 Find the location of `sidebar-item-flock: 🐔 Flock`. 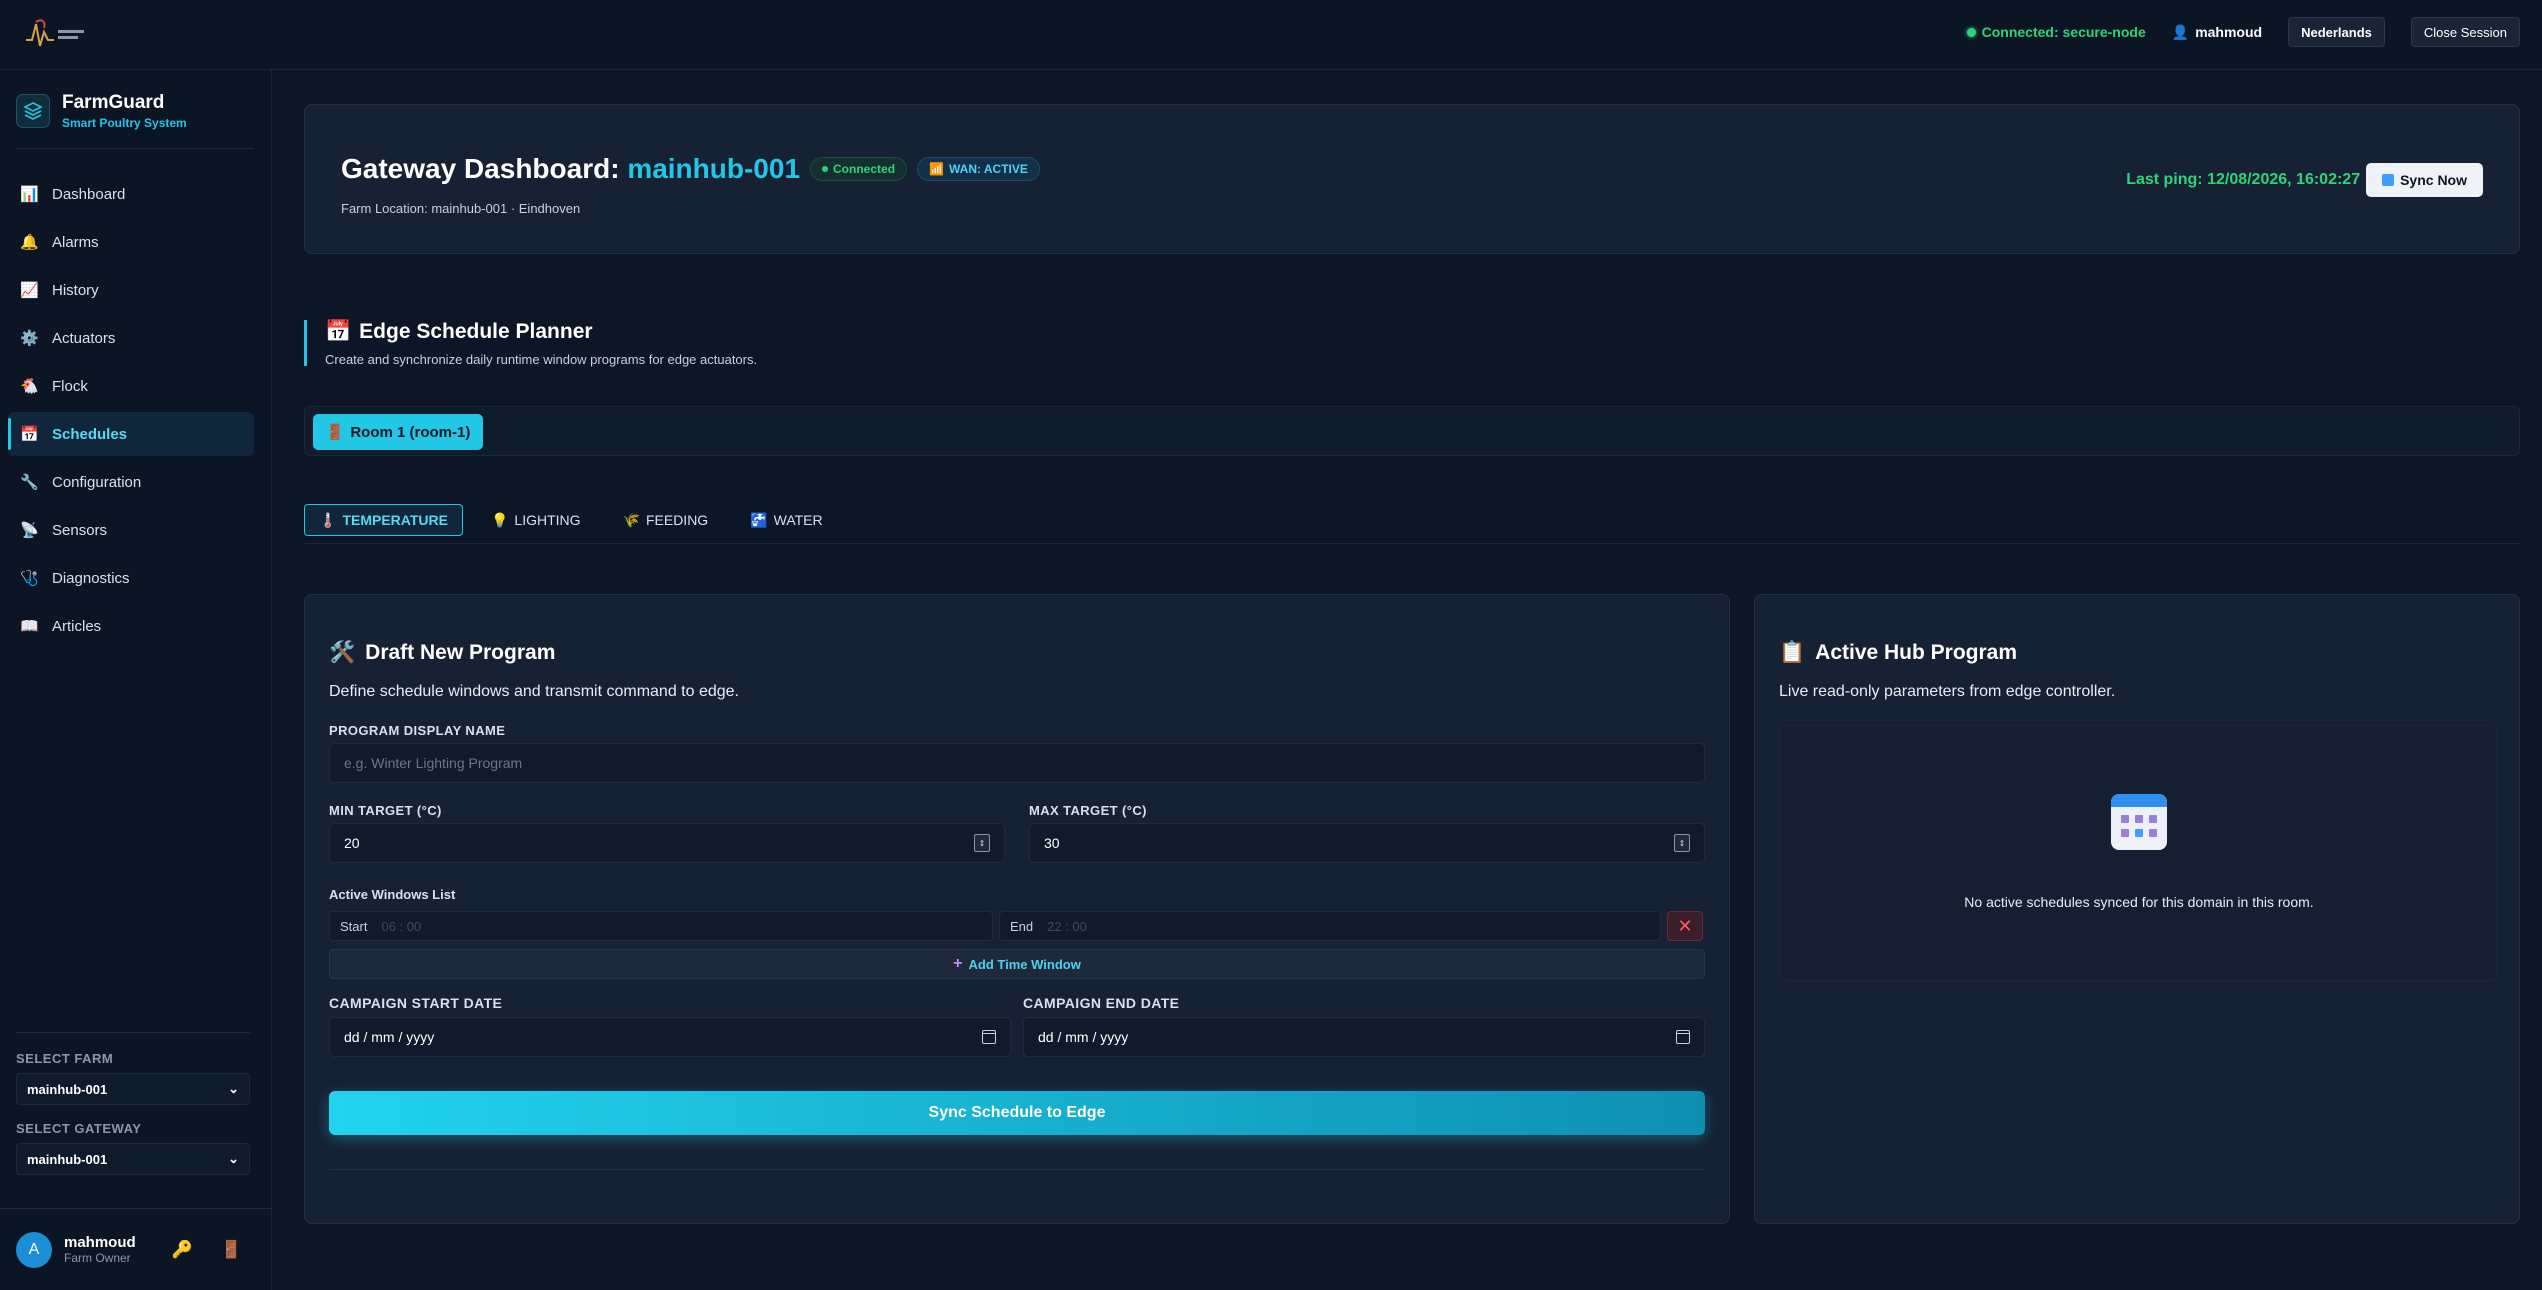

sidebar-item-flock: 🐔 Flock is located at coordinates (131, 386).